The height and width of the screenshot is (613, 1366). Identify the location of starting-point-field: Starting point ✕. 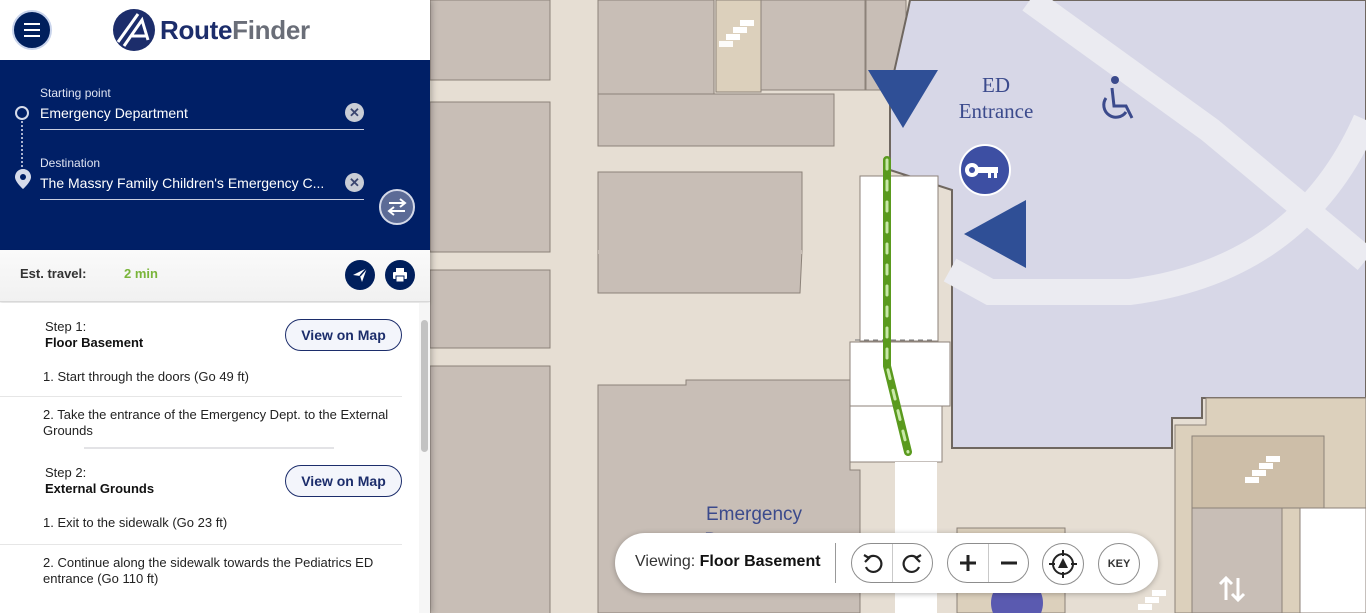
(202, 108).